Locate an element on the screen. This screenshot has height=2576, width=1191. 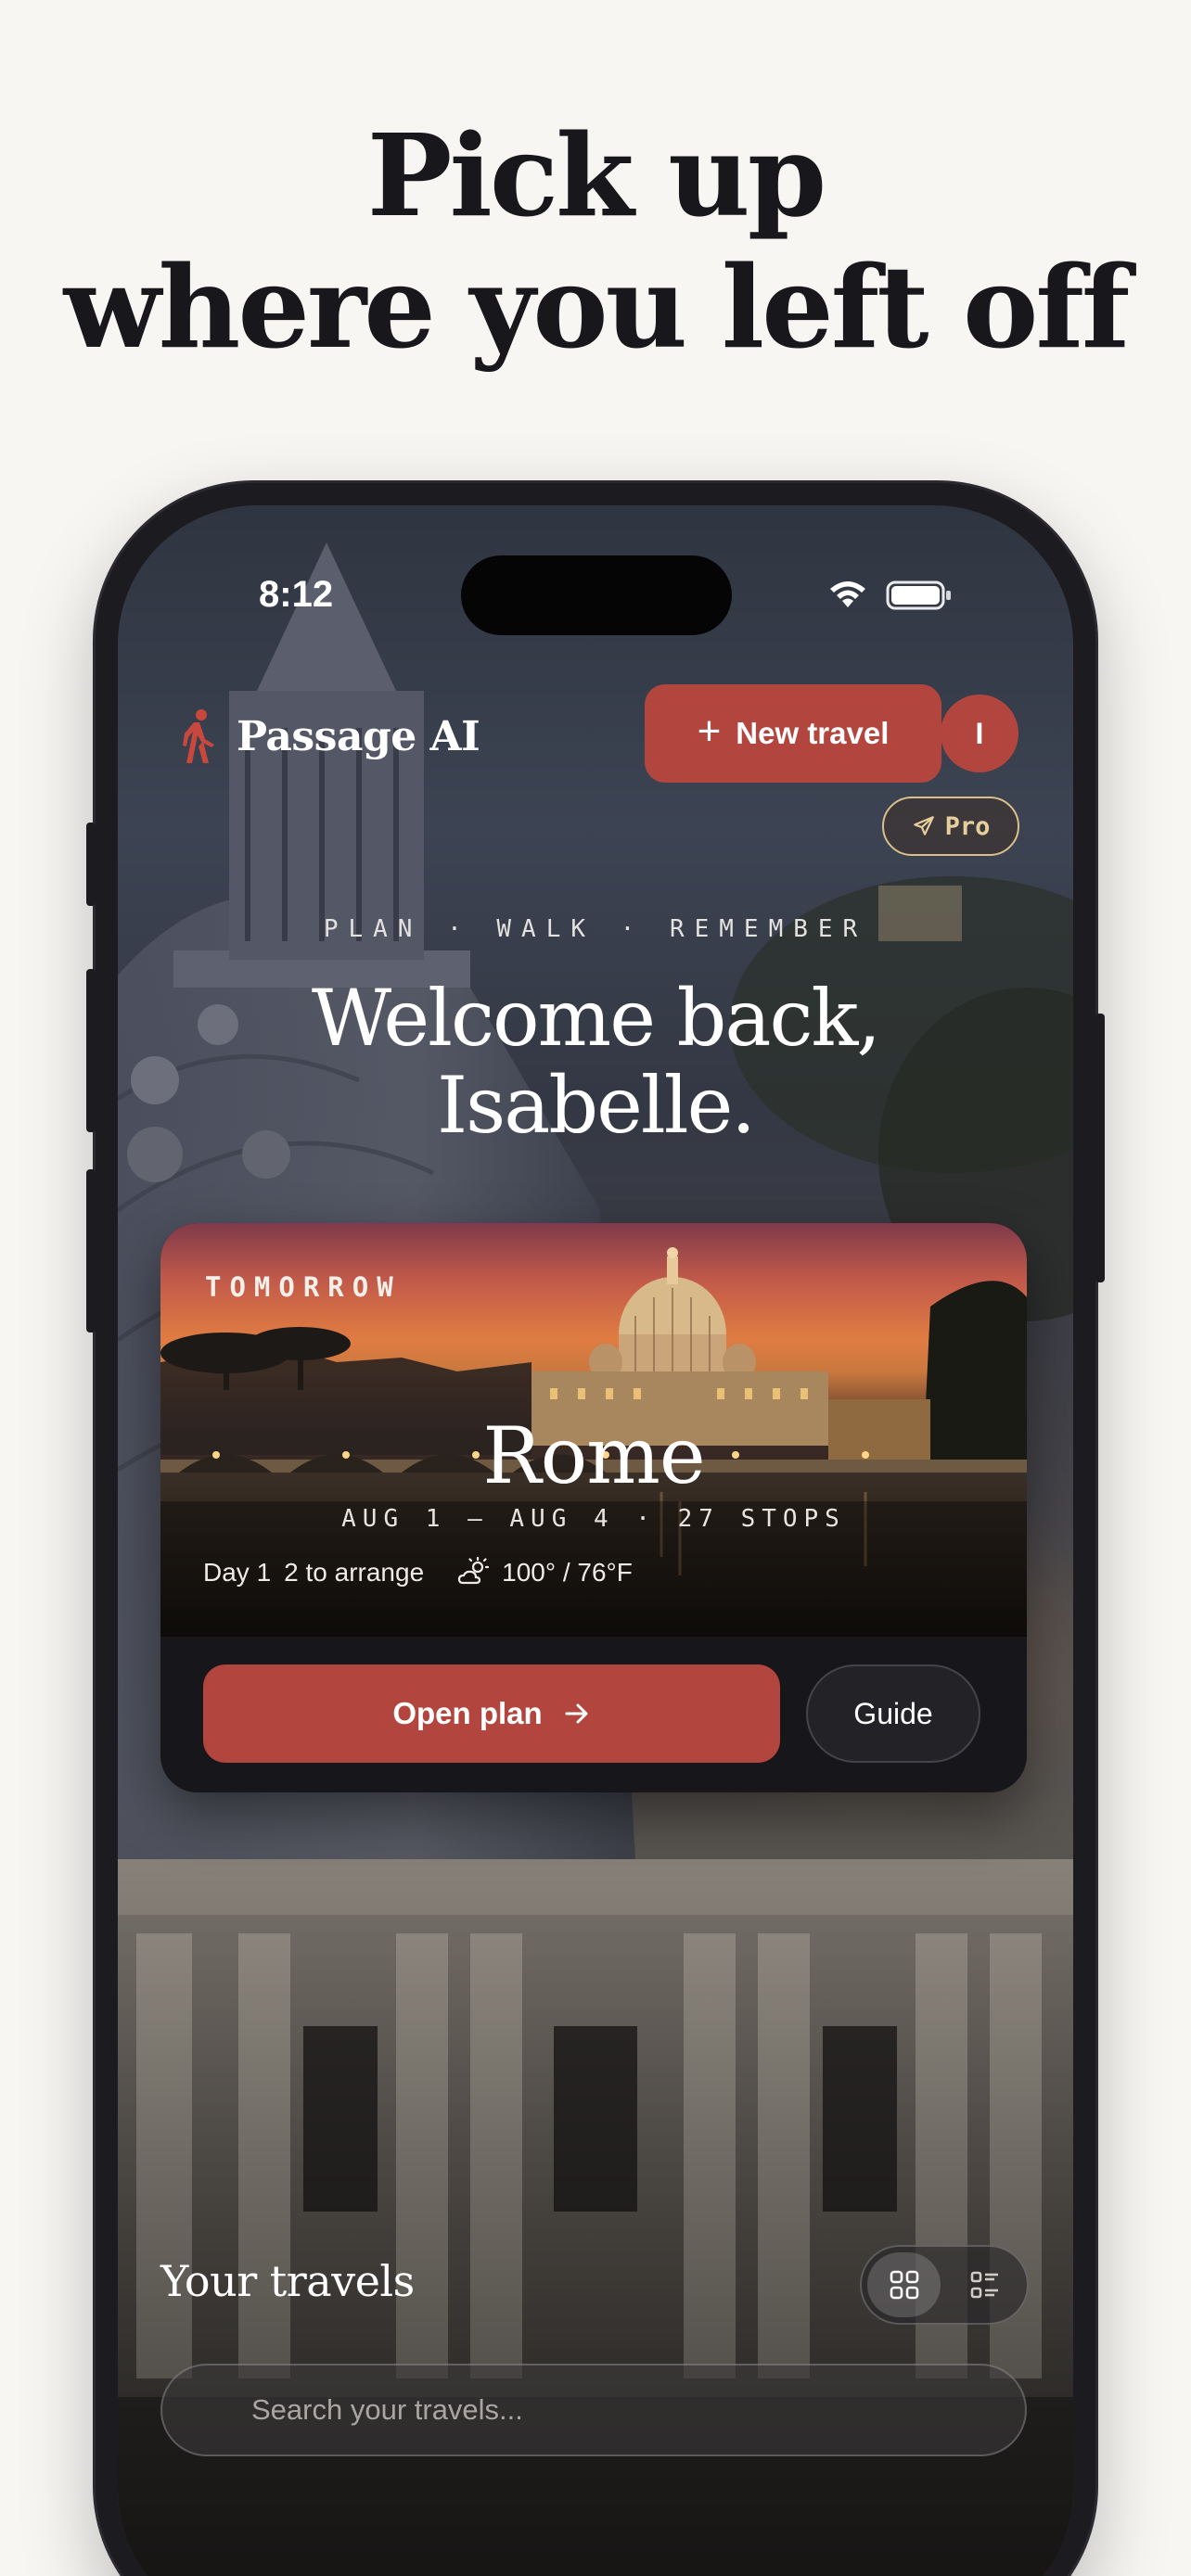
phone-volume-down is located at coordinates (91, 1251).